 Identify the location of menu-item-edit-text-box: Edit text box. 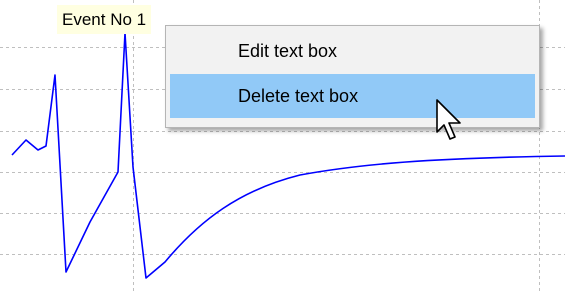
(352, 51).